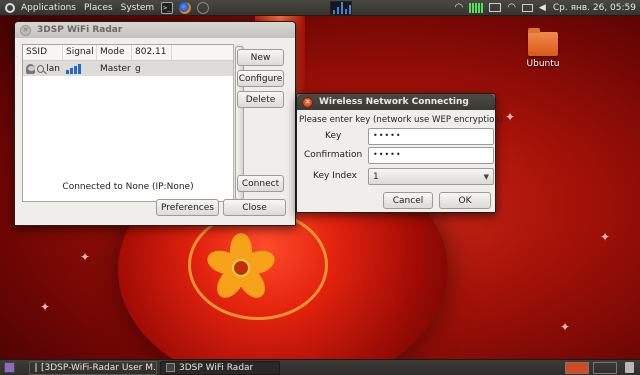  Describe the element at coordinates (335, 176) in the screenshot. I see `key-index-label: Key Index` at that location.